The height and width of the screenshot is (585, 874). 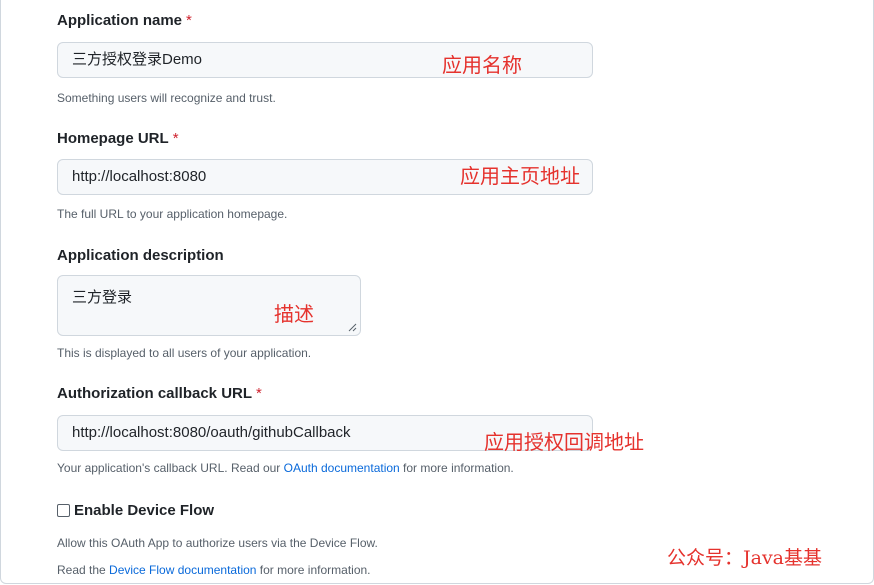 I want to click on homepage-label: Homepage URL *, so click(x=118, y=138).